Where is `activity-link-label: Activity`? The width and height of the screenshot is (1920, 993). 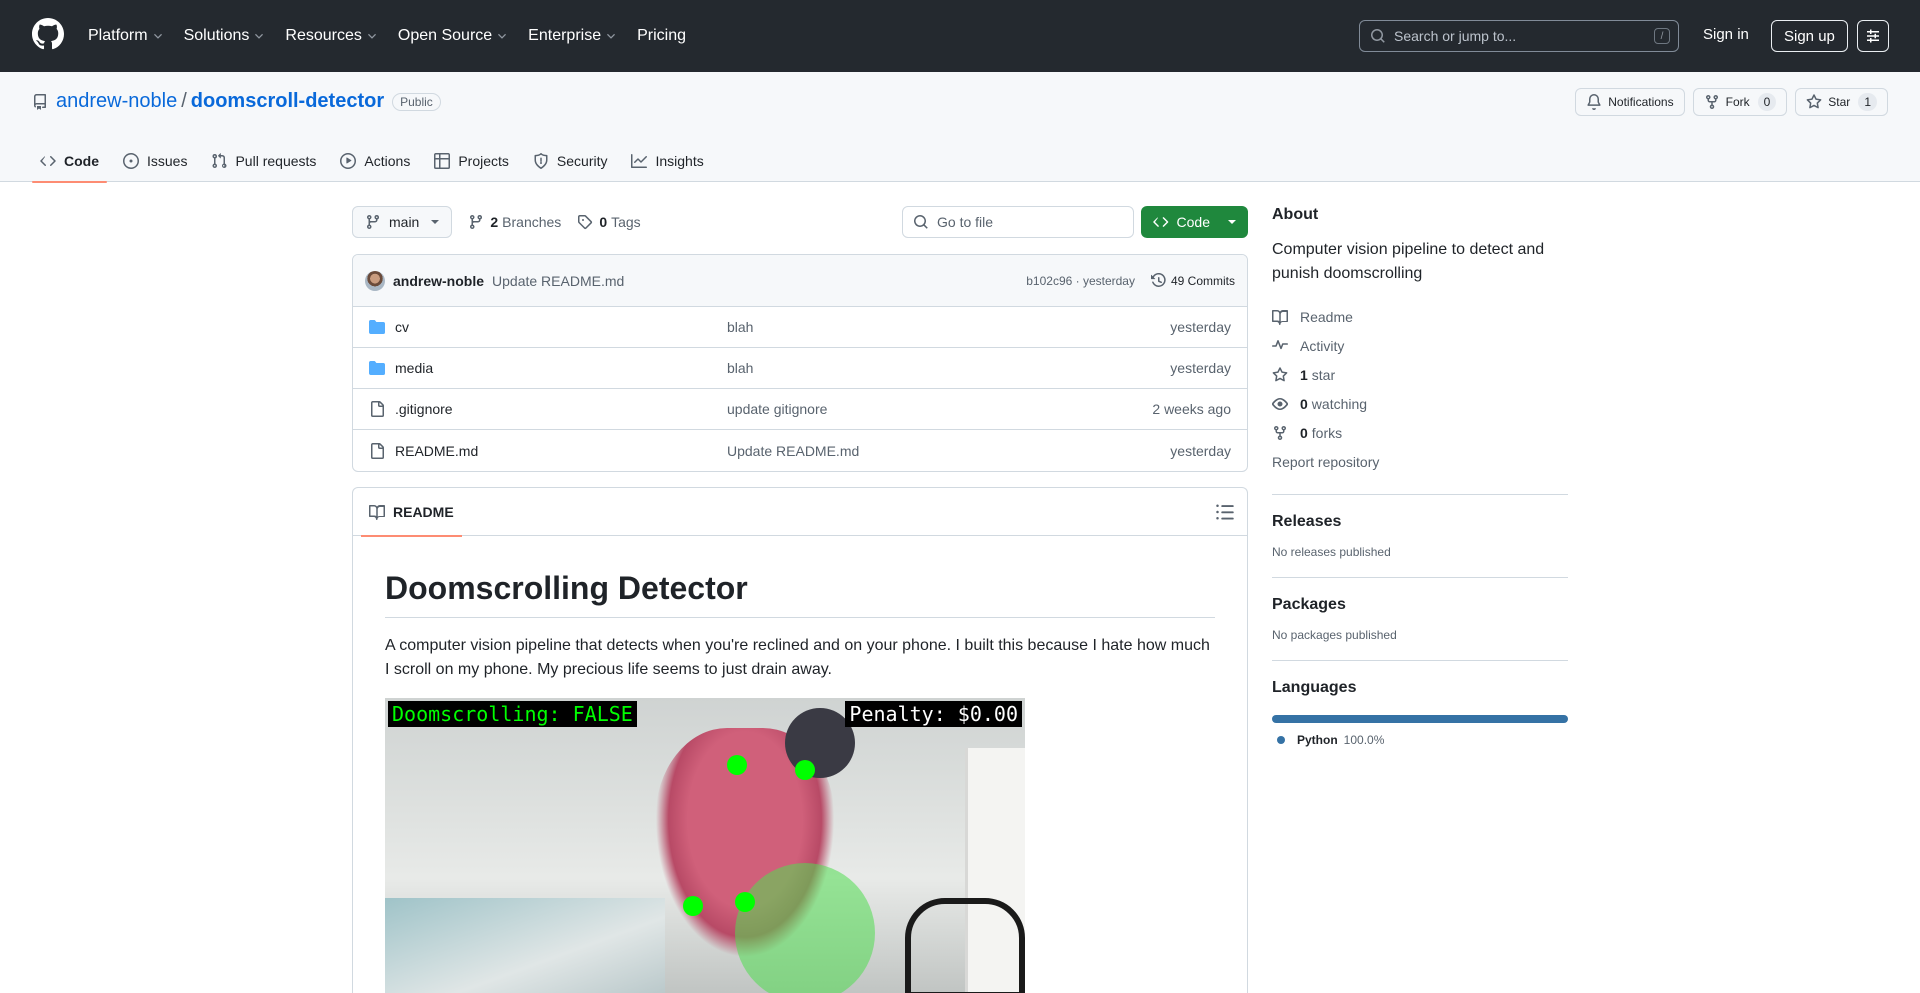
activity-link-label: Activity is located at coordinates (1322, 345).